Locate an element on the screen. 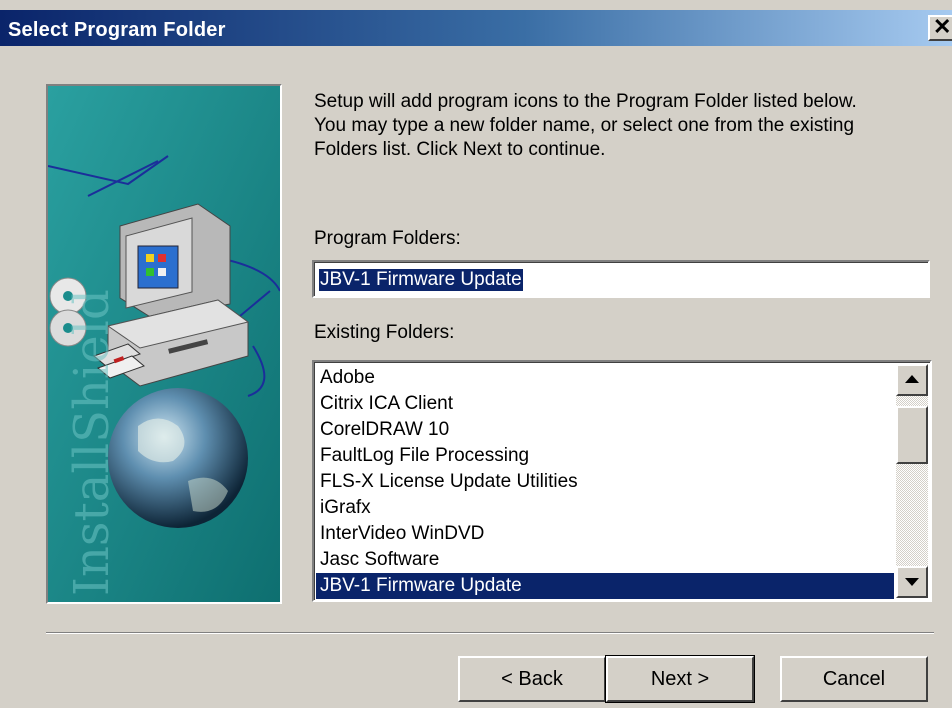  down-arrow-icon is located at coordinates (912, 582).